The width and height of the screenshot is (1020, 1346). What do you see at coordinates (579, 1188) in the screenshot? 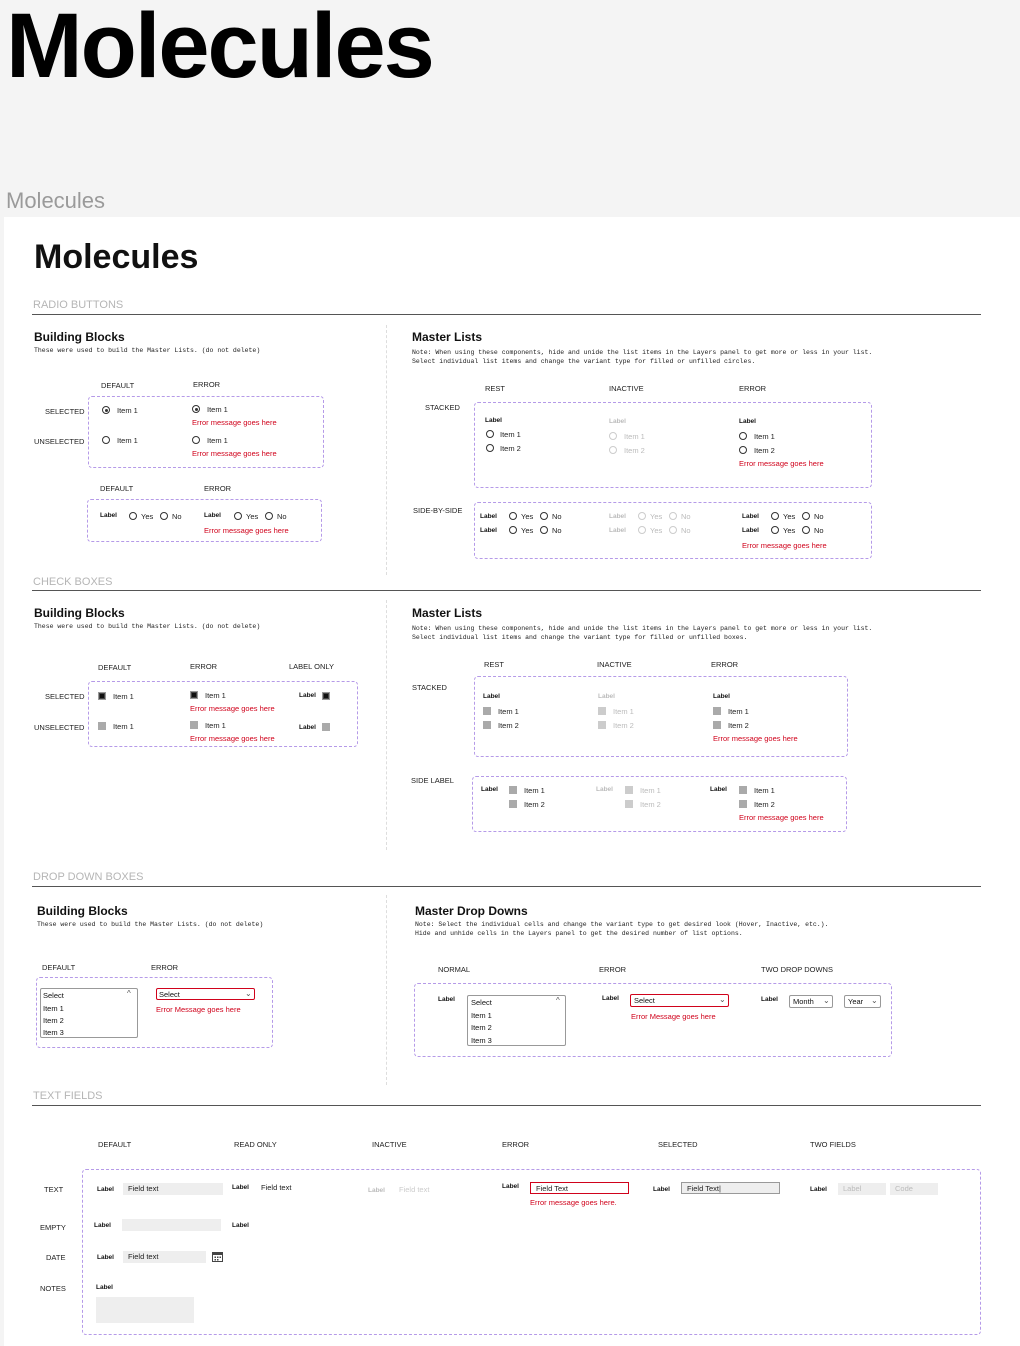
I see `text-field-error: Field Text` at bounding box center [579, 1188].